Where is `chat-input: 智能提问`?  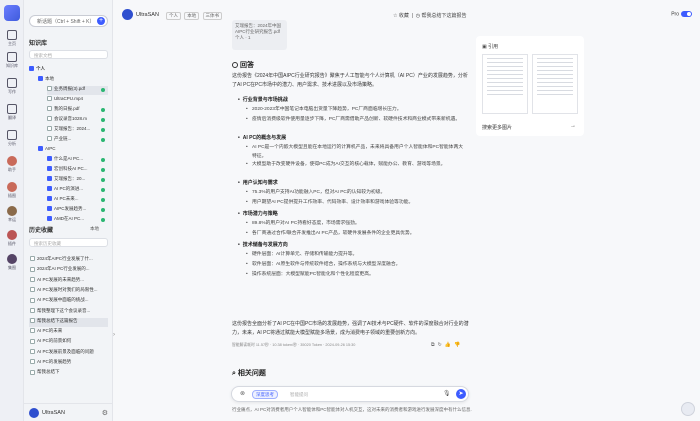 chat-input: 智能提问 is located at coordinates (299, 395).